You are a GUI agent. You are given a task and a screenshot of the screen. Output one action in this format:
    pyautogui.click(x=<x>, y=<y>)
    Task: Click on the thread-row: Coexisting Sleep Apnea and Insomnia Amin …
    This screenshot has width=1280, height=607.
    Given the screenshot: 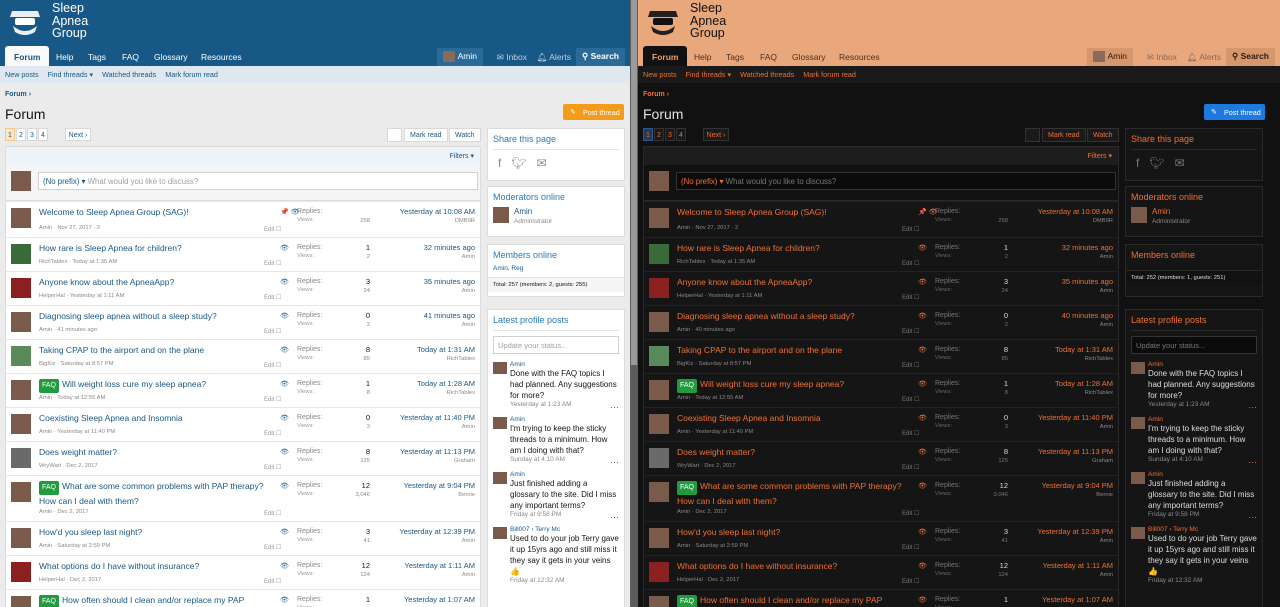 What is the action you would take?
    pyautogui.click(x=881, y=424)
    